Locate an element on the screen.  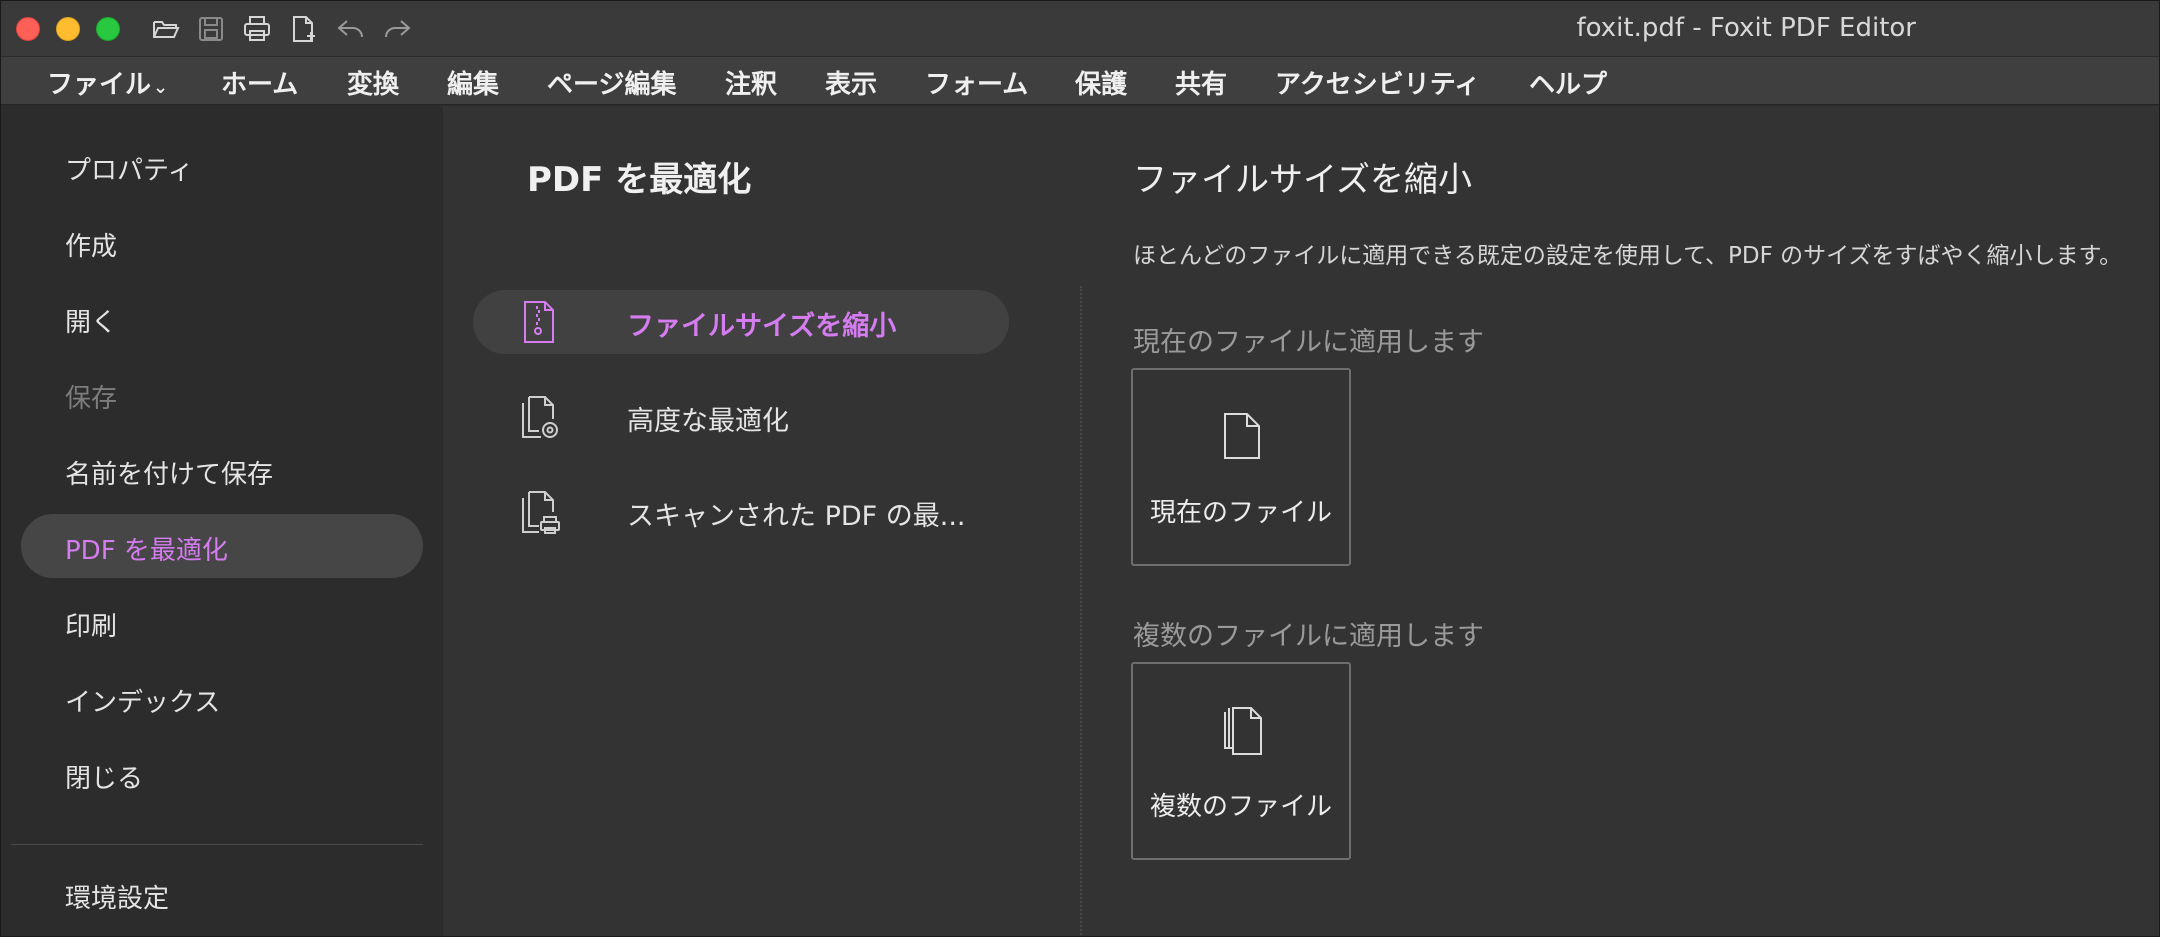
sidebar-item-index: インデックス is located at coordinates (222, 698).